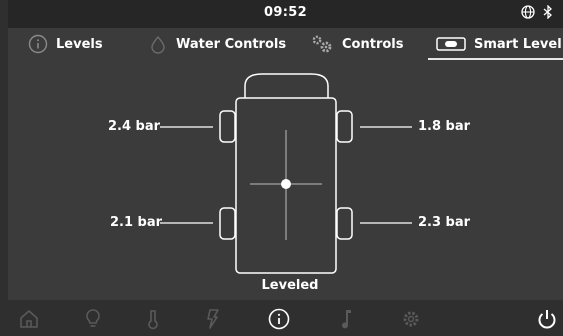  I want to click on info-icon, so click(279, 319).